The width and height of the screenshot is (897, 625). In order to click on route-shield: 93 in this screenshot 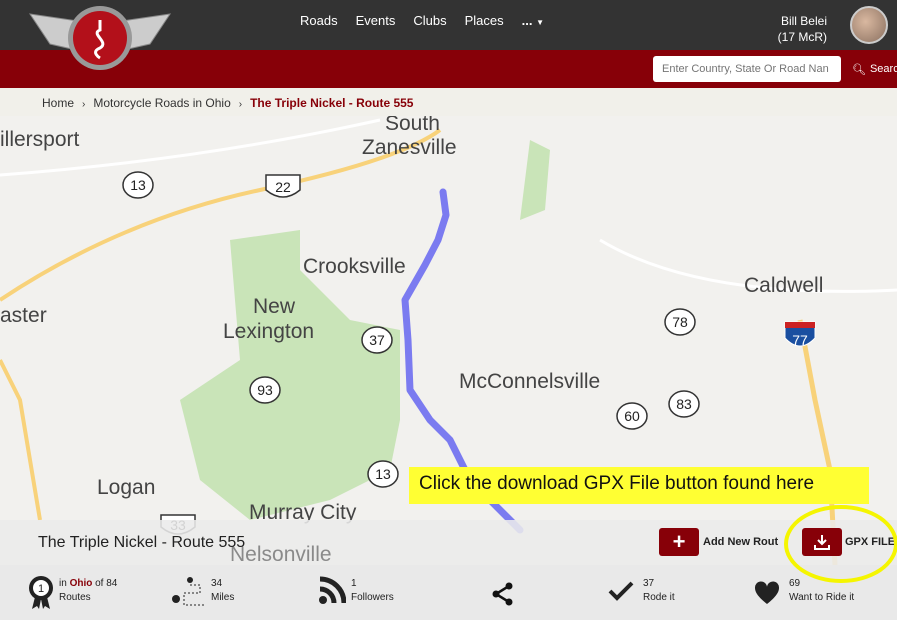, I will do `click(265, 390)`.